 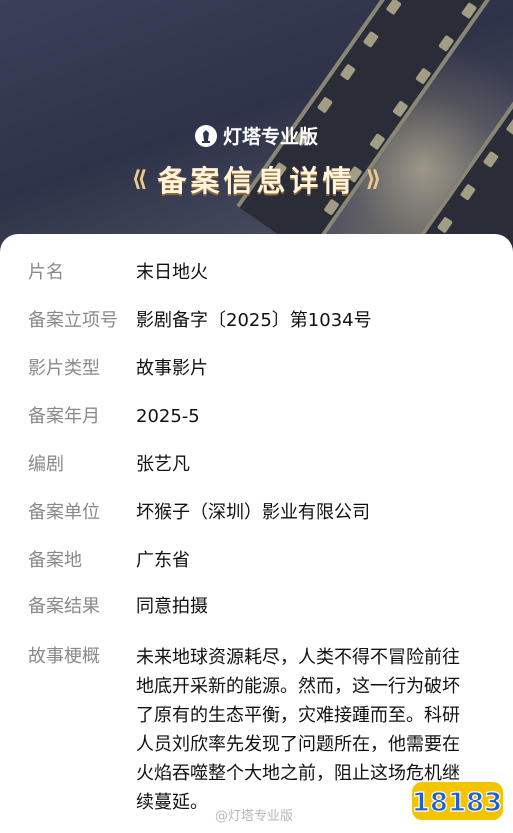 I want to click on brand: 灯塔专业版, so click(x=256, y=135).